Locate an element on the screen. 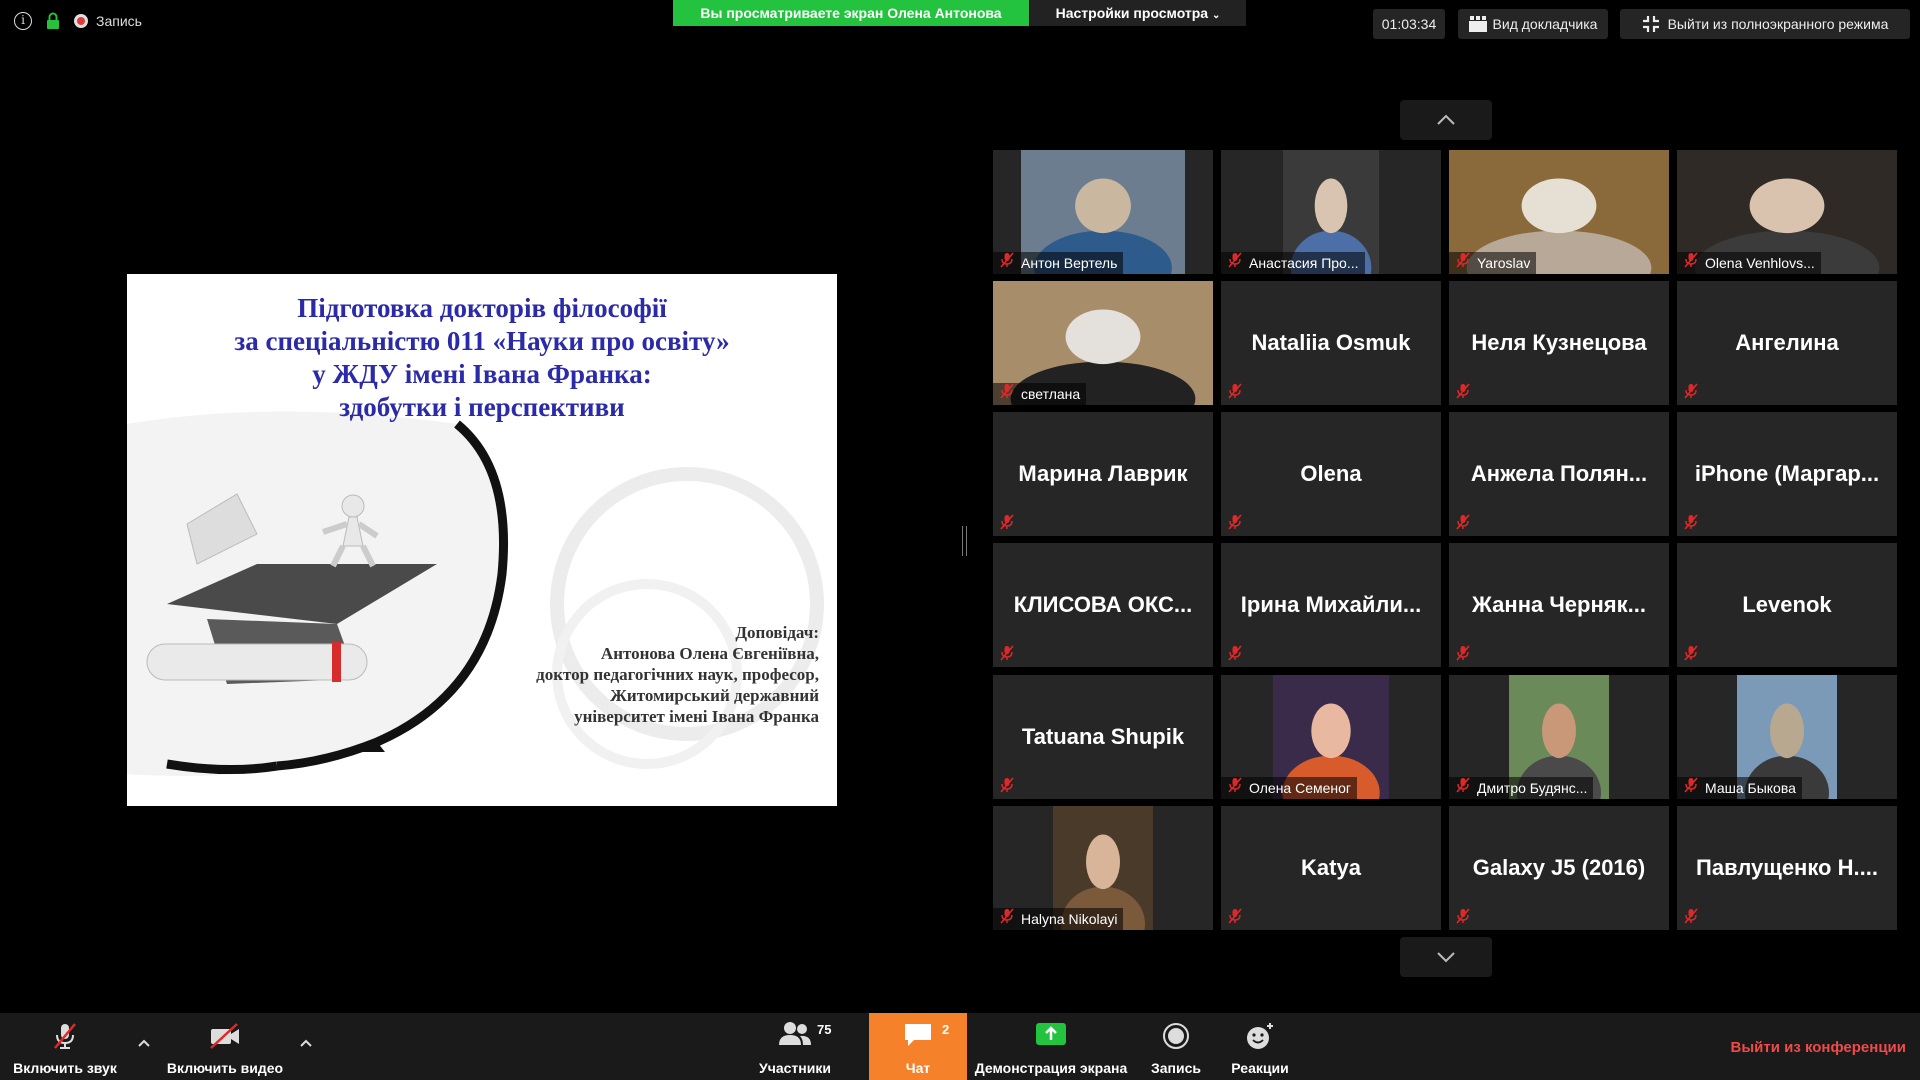 This screenshot has width=1920, height=1080. participant-tile: Levenok is located at coordinates (1787, 605).